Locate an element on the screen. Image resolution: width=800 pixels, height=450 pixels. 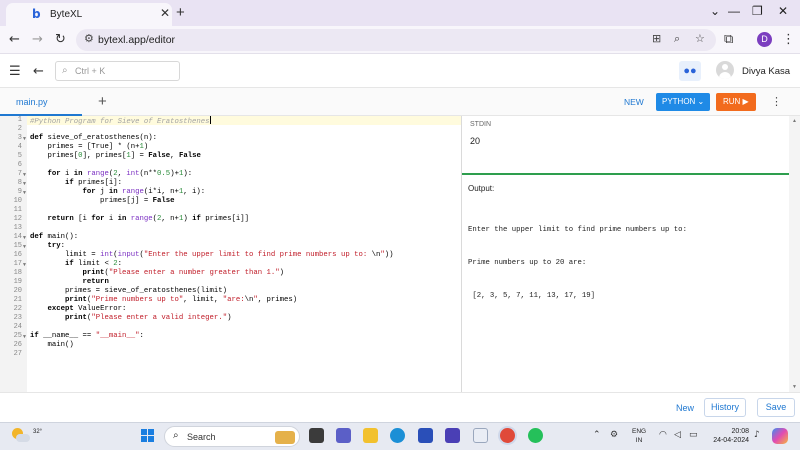
browser-tab: b ByteXL ✕ is located at coordinates (89, 14).